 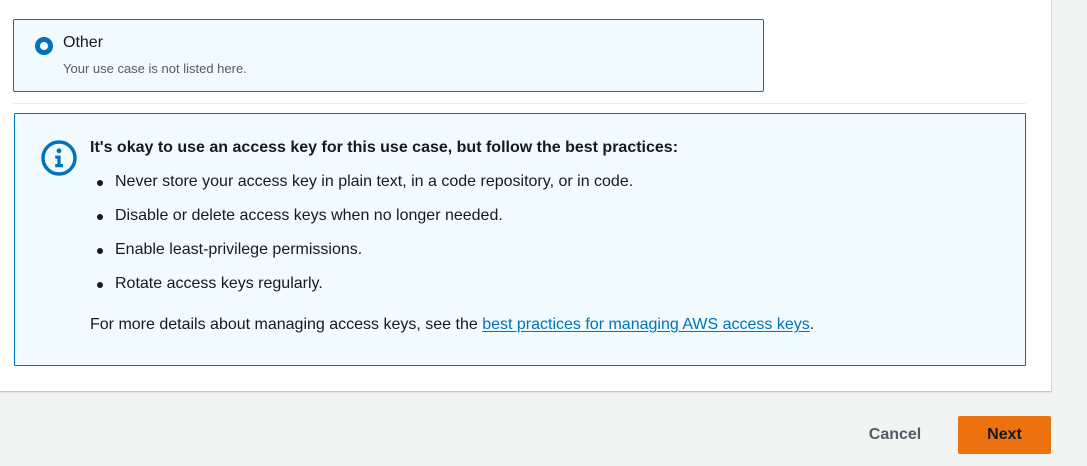 What do you see at coordinates (812, 324) in the screenshot?
I see `more-details-suffix: .` at bounding box center [812, 324].